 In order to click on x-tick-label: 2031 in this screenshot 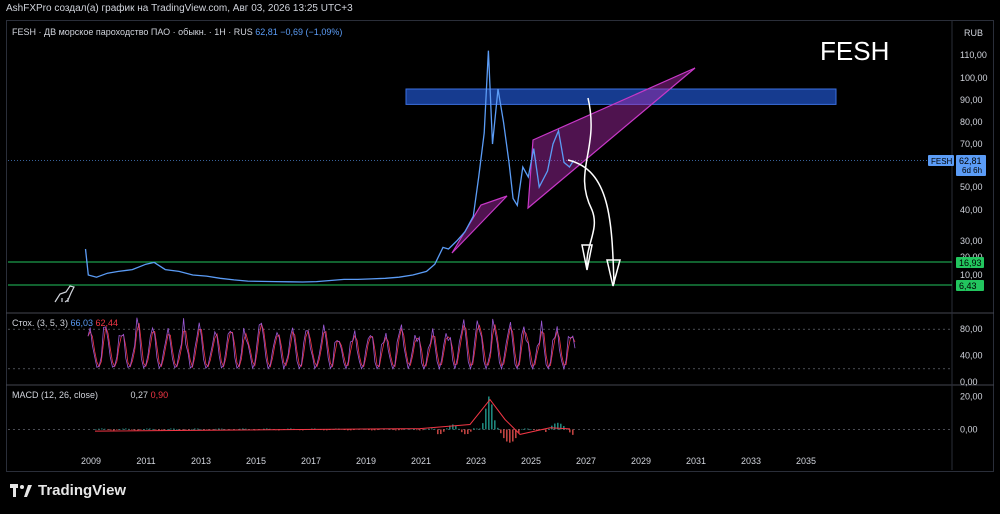, I will do `click(696, 461)`.